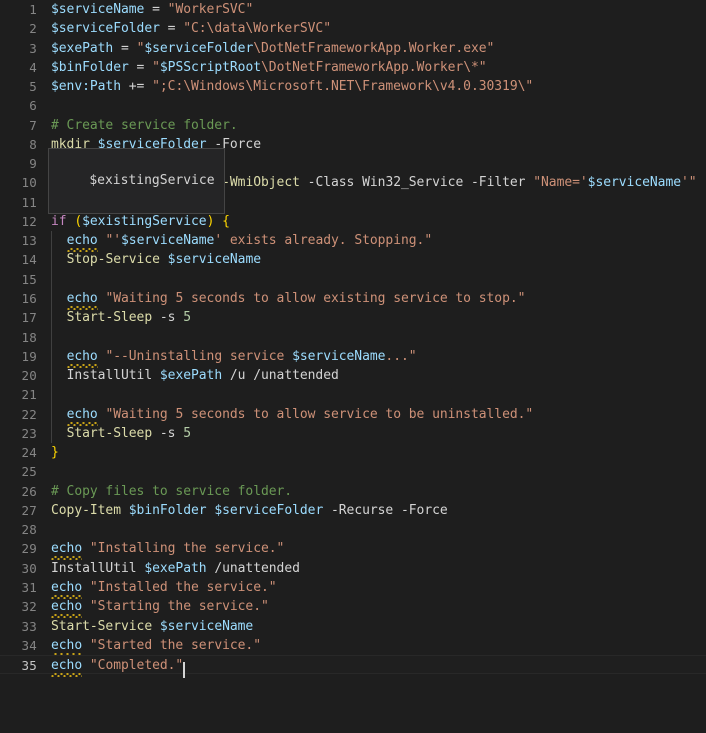  I want to click on code-line: 28, so click(353, 529).